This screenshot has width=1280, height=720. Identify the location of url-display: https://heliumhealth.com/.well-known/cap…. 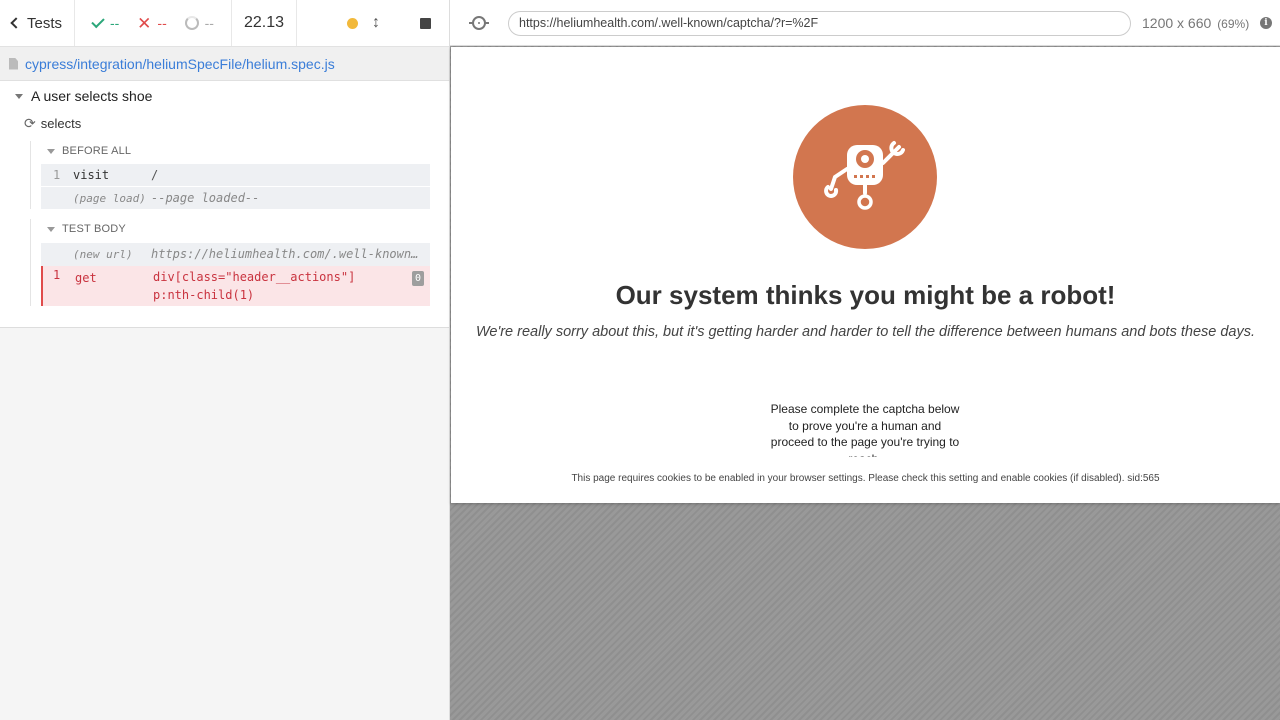
(819, 23).